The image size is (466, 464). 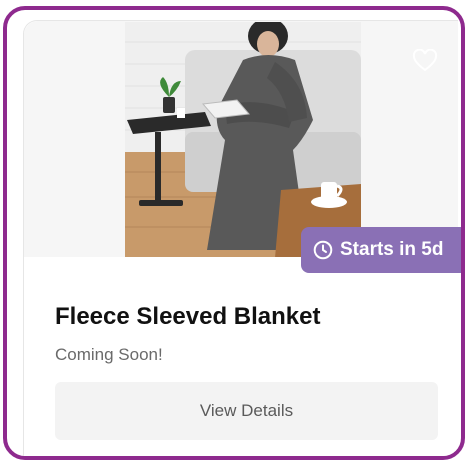 What do you see at coordinates (109, 354) in the screenshot?
I see `availability-status: Coming Soon!` at bounding box center [109, 354].